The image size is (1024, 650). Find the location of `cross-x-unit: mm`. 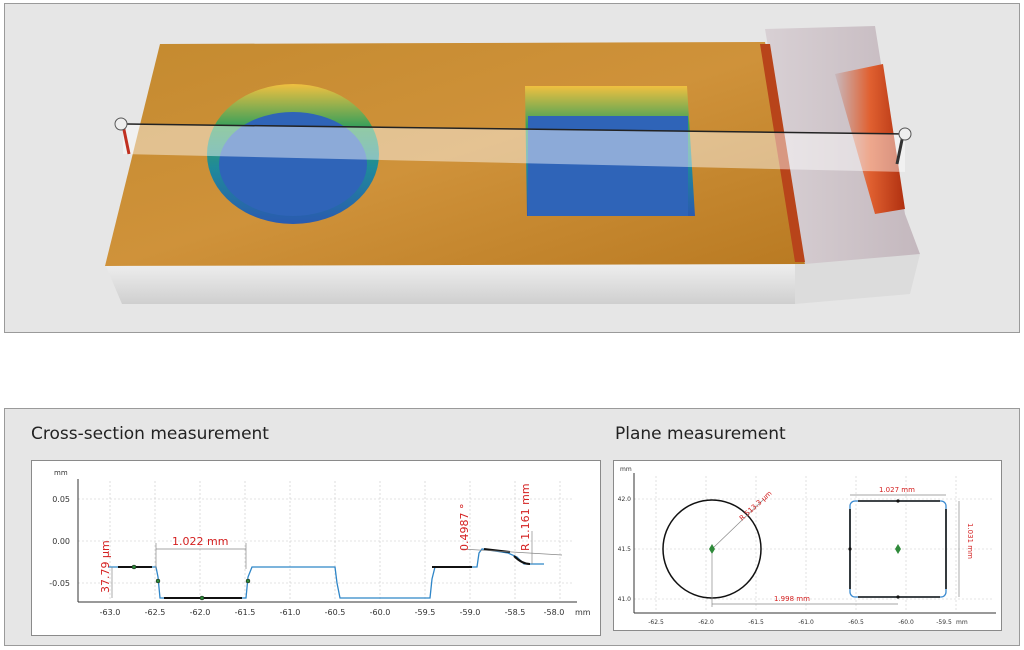

cross-x-unit: mm is located at coordinates (583, 612).